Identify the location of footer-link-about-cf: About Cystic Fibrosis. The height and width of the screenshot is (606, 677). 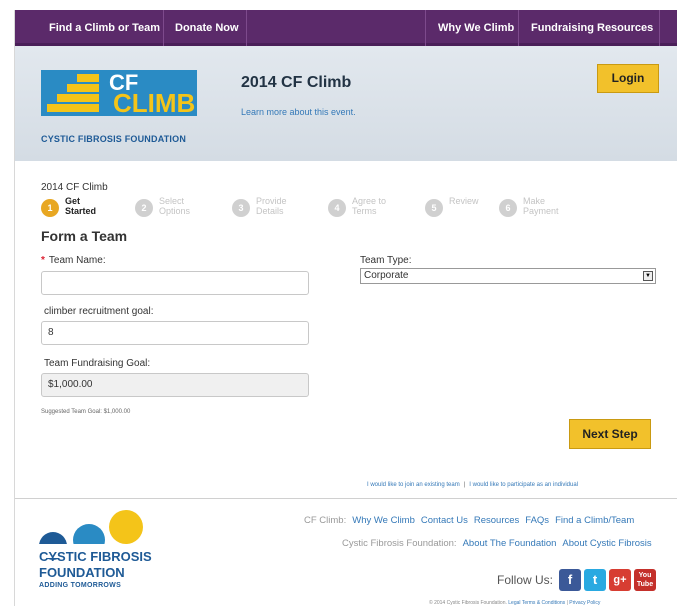
(606, 543).